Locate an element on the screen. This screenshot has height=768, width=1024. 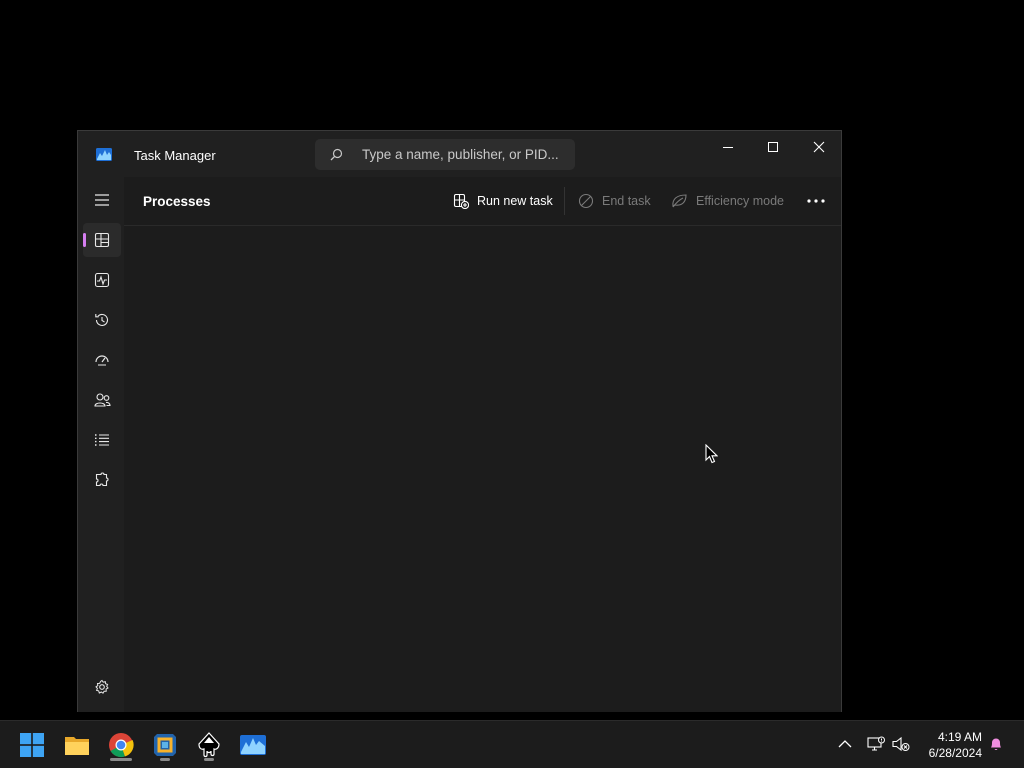
network-status-button is located at coordinates (876, 744).